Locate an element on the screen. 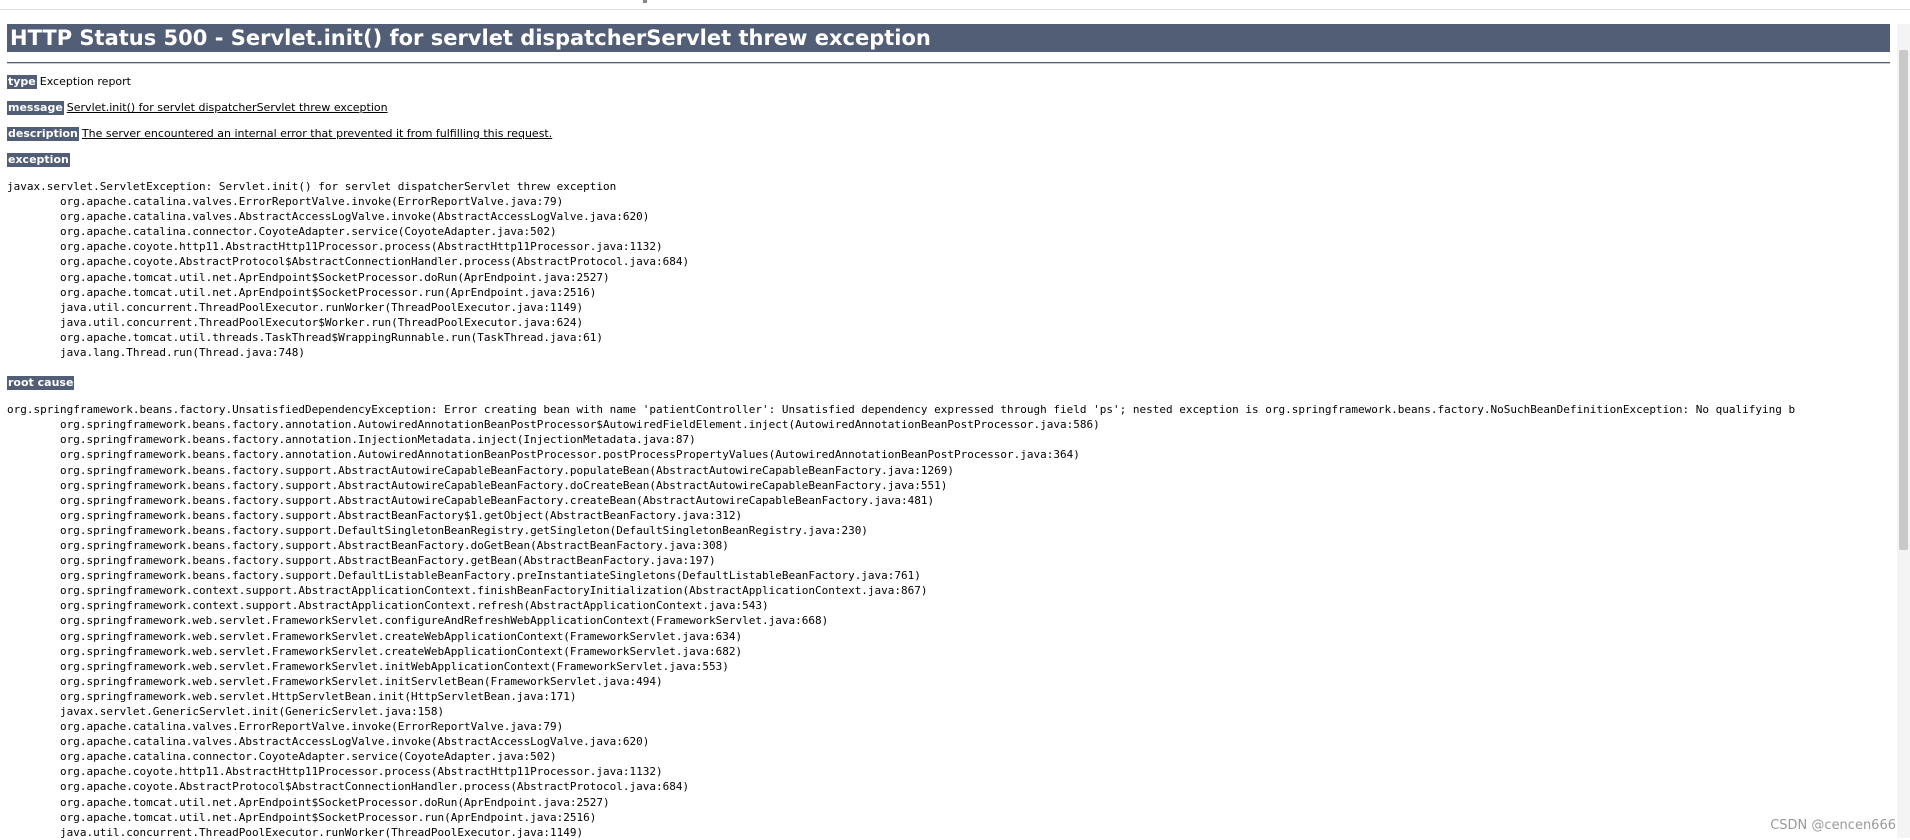  exception-label: exception is located at coordinates (38, 160).